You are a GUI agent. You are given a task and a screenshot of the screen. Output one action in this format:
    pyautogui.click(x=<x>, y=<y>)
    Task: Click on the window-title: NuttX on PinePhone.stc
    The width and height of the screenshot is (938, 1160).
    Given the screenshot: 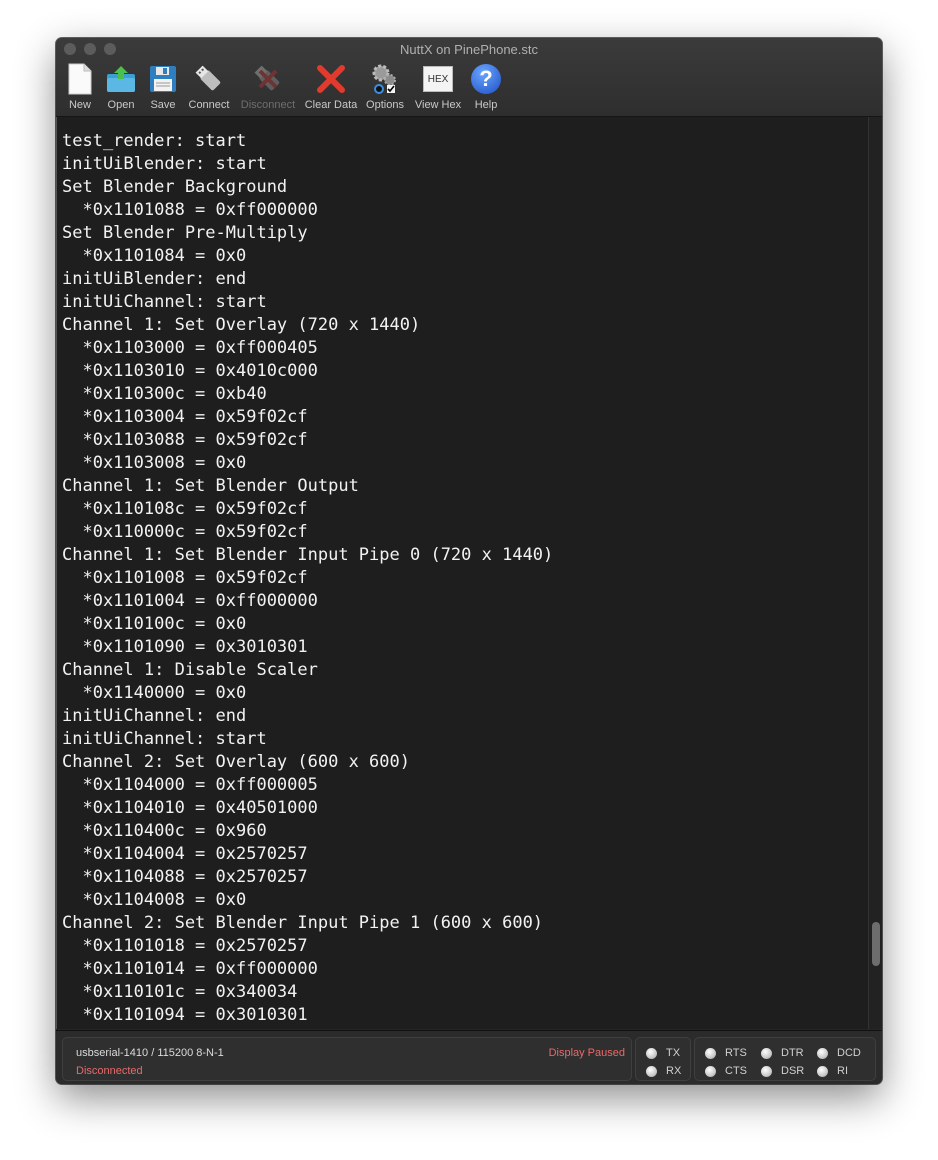 What is the action you would take?
    pyautogui.click(x=469, y=49)
    